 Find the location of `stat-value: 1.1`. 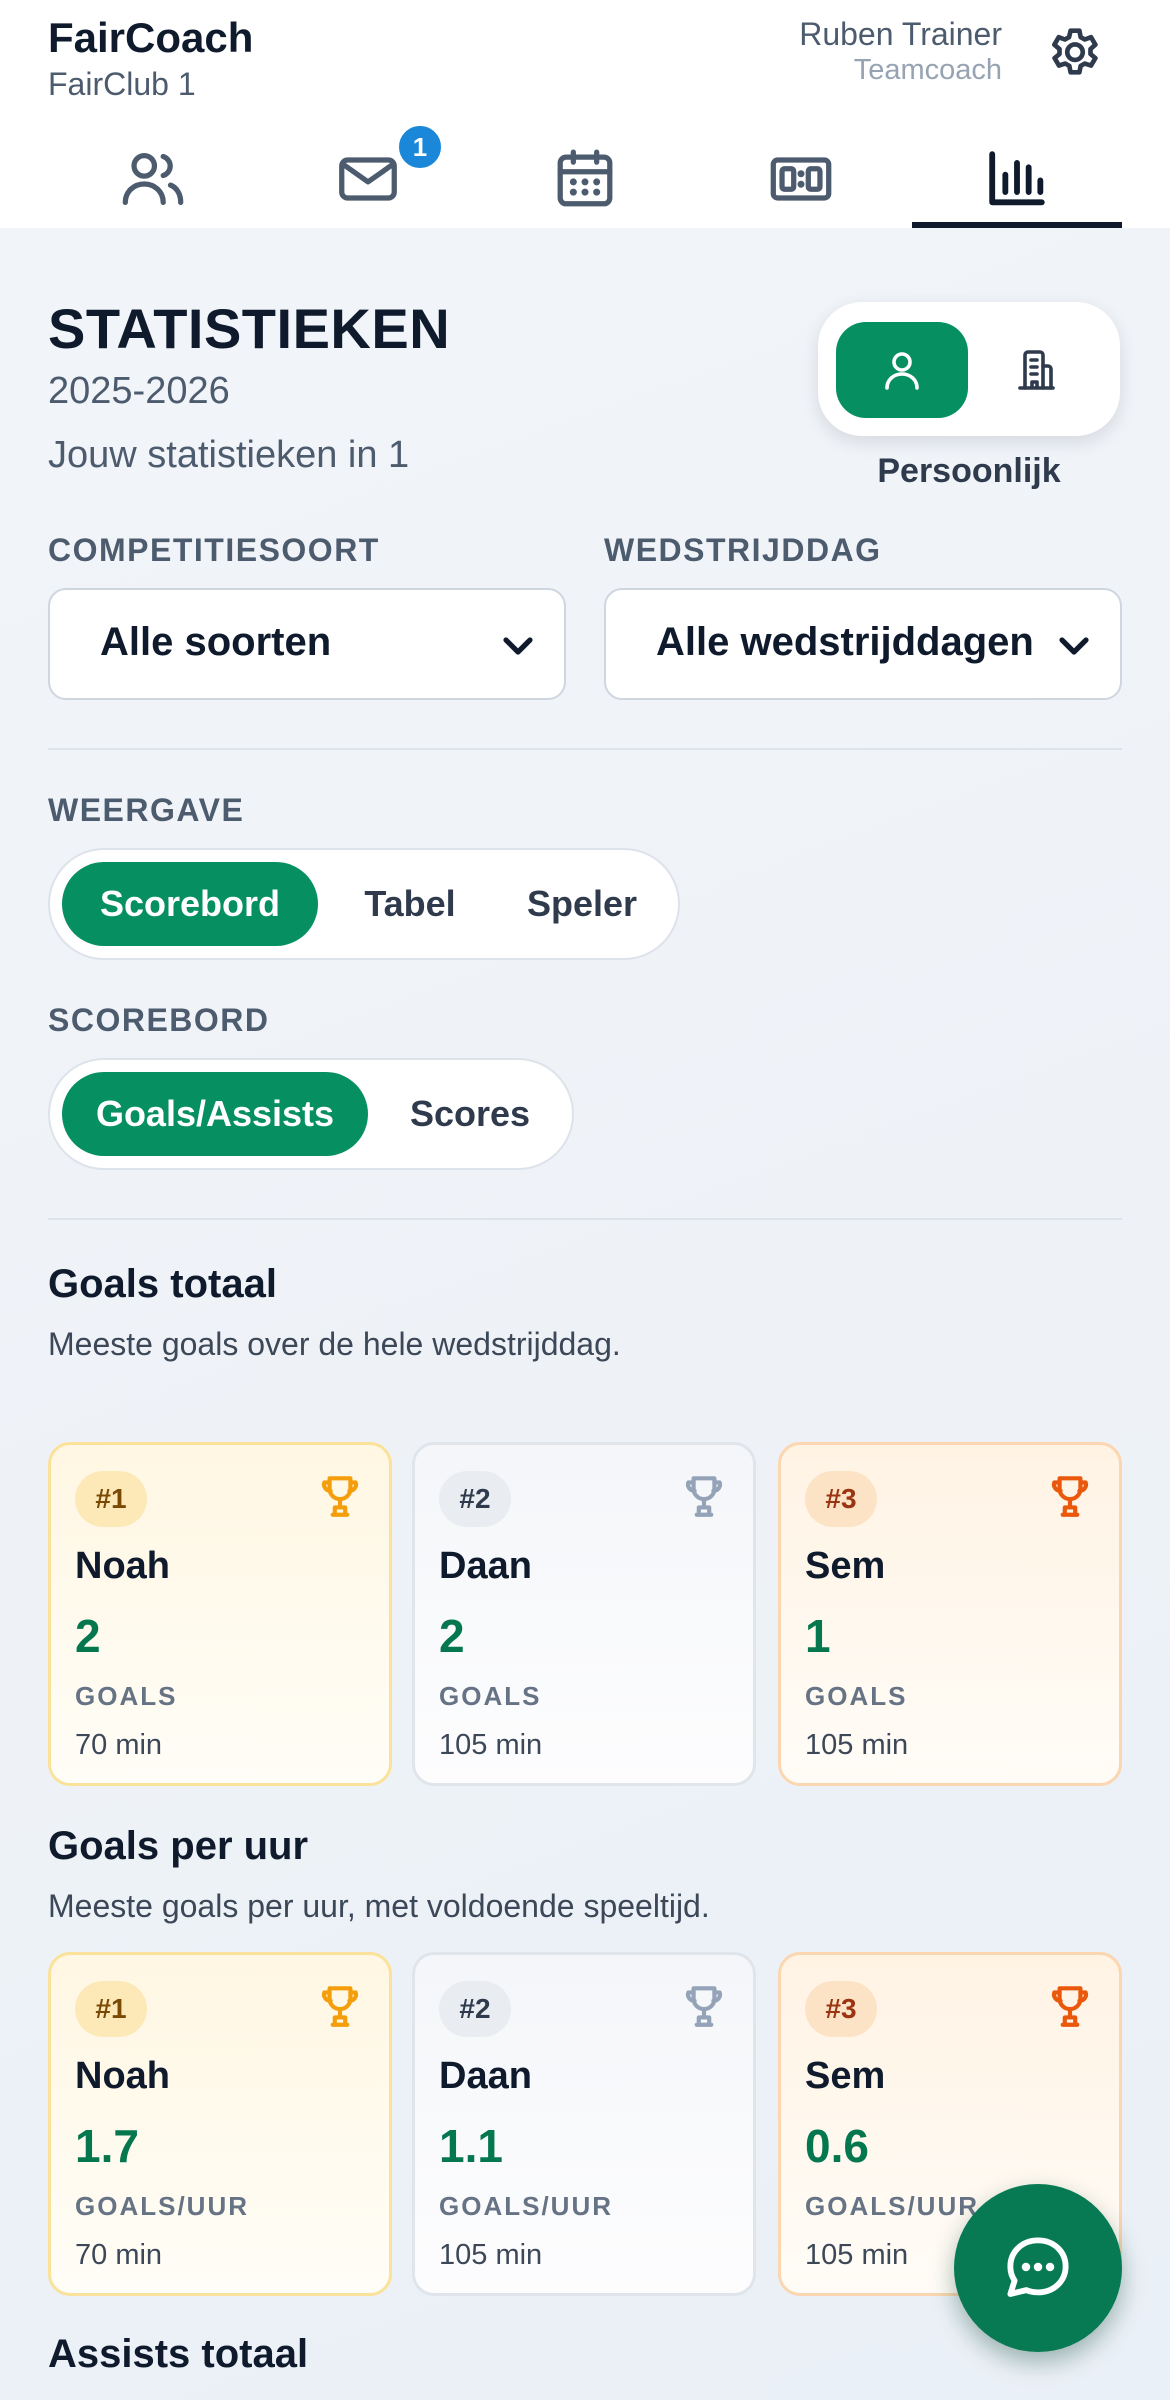

stat-value: 1.1 is located at coordinates (471, 2146).